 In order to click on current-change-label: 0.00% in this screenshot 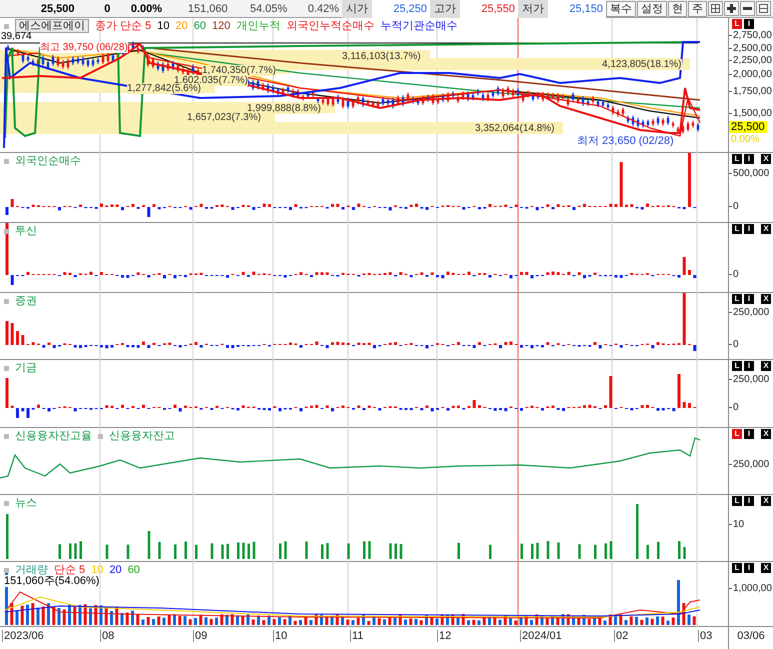, I will do `click(745, 139)`.